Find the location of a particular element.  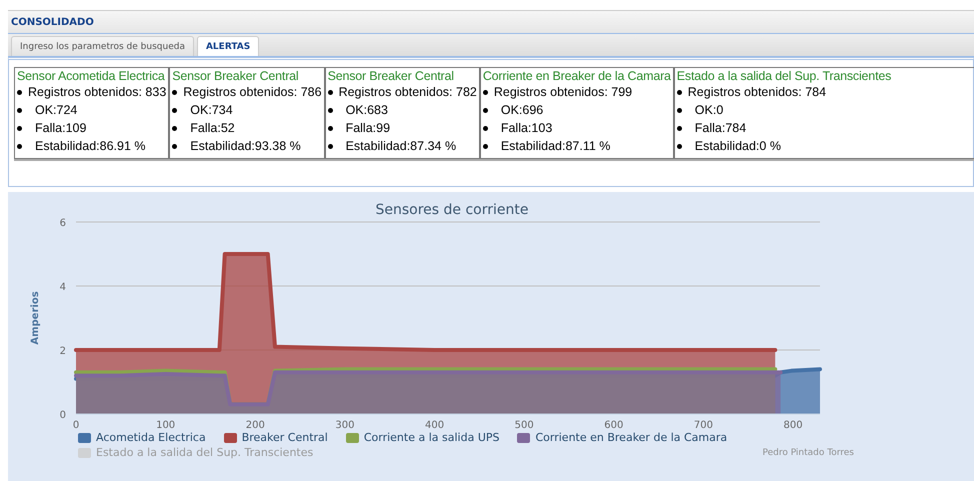

stat-text: Estabilidad:87.11 % is located at coordinates (555, 146).